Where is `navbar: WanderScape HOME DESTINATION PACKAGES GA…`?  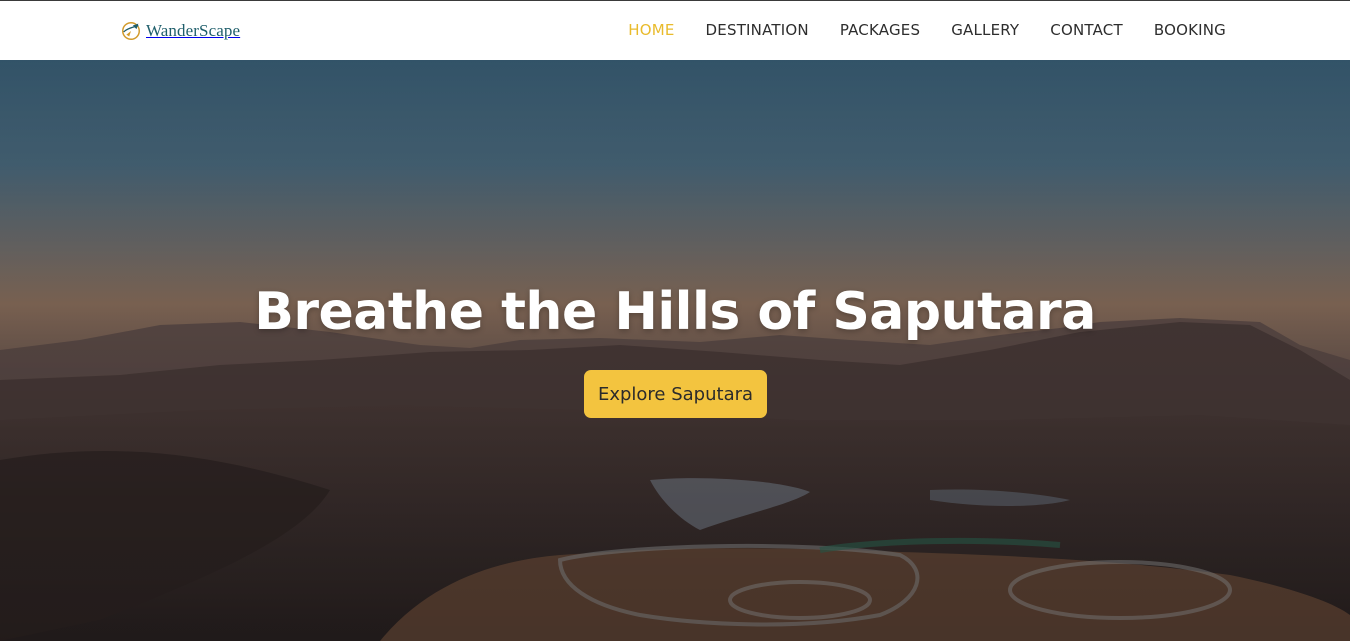
navbar: WanderScape HOME DESTINATION PACKAGES GA… is located at coordinates (675, 30).